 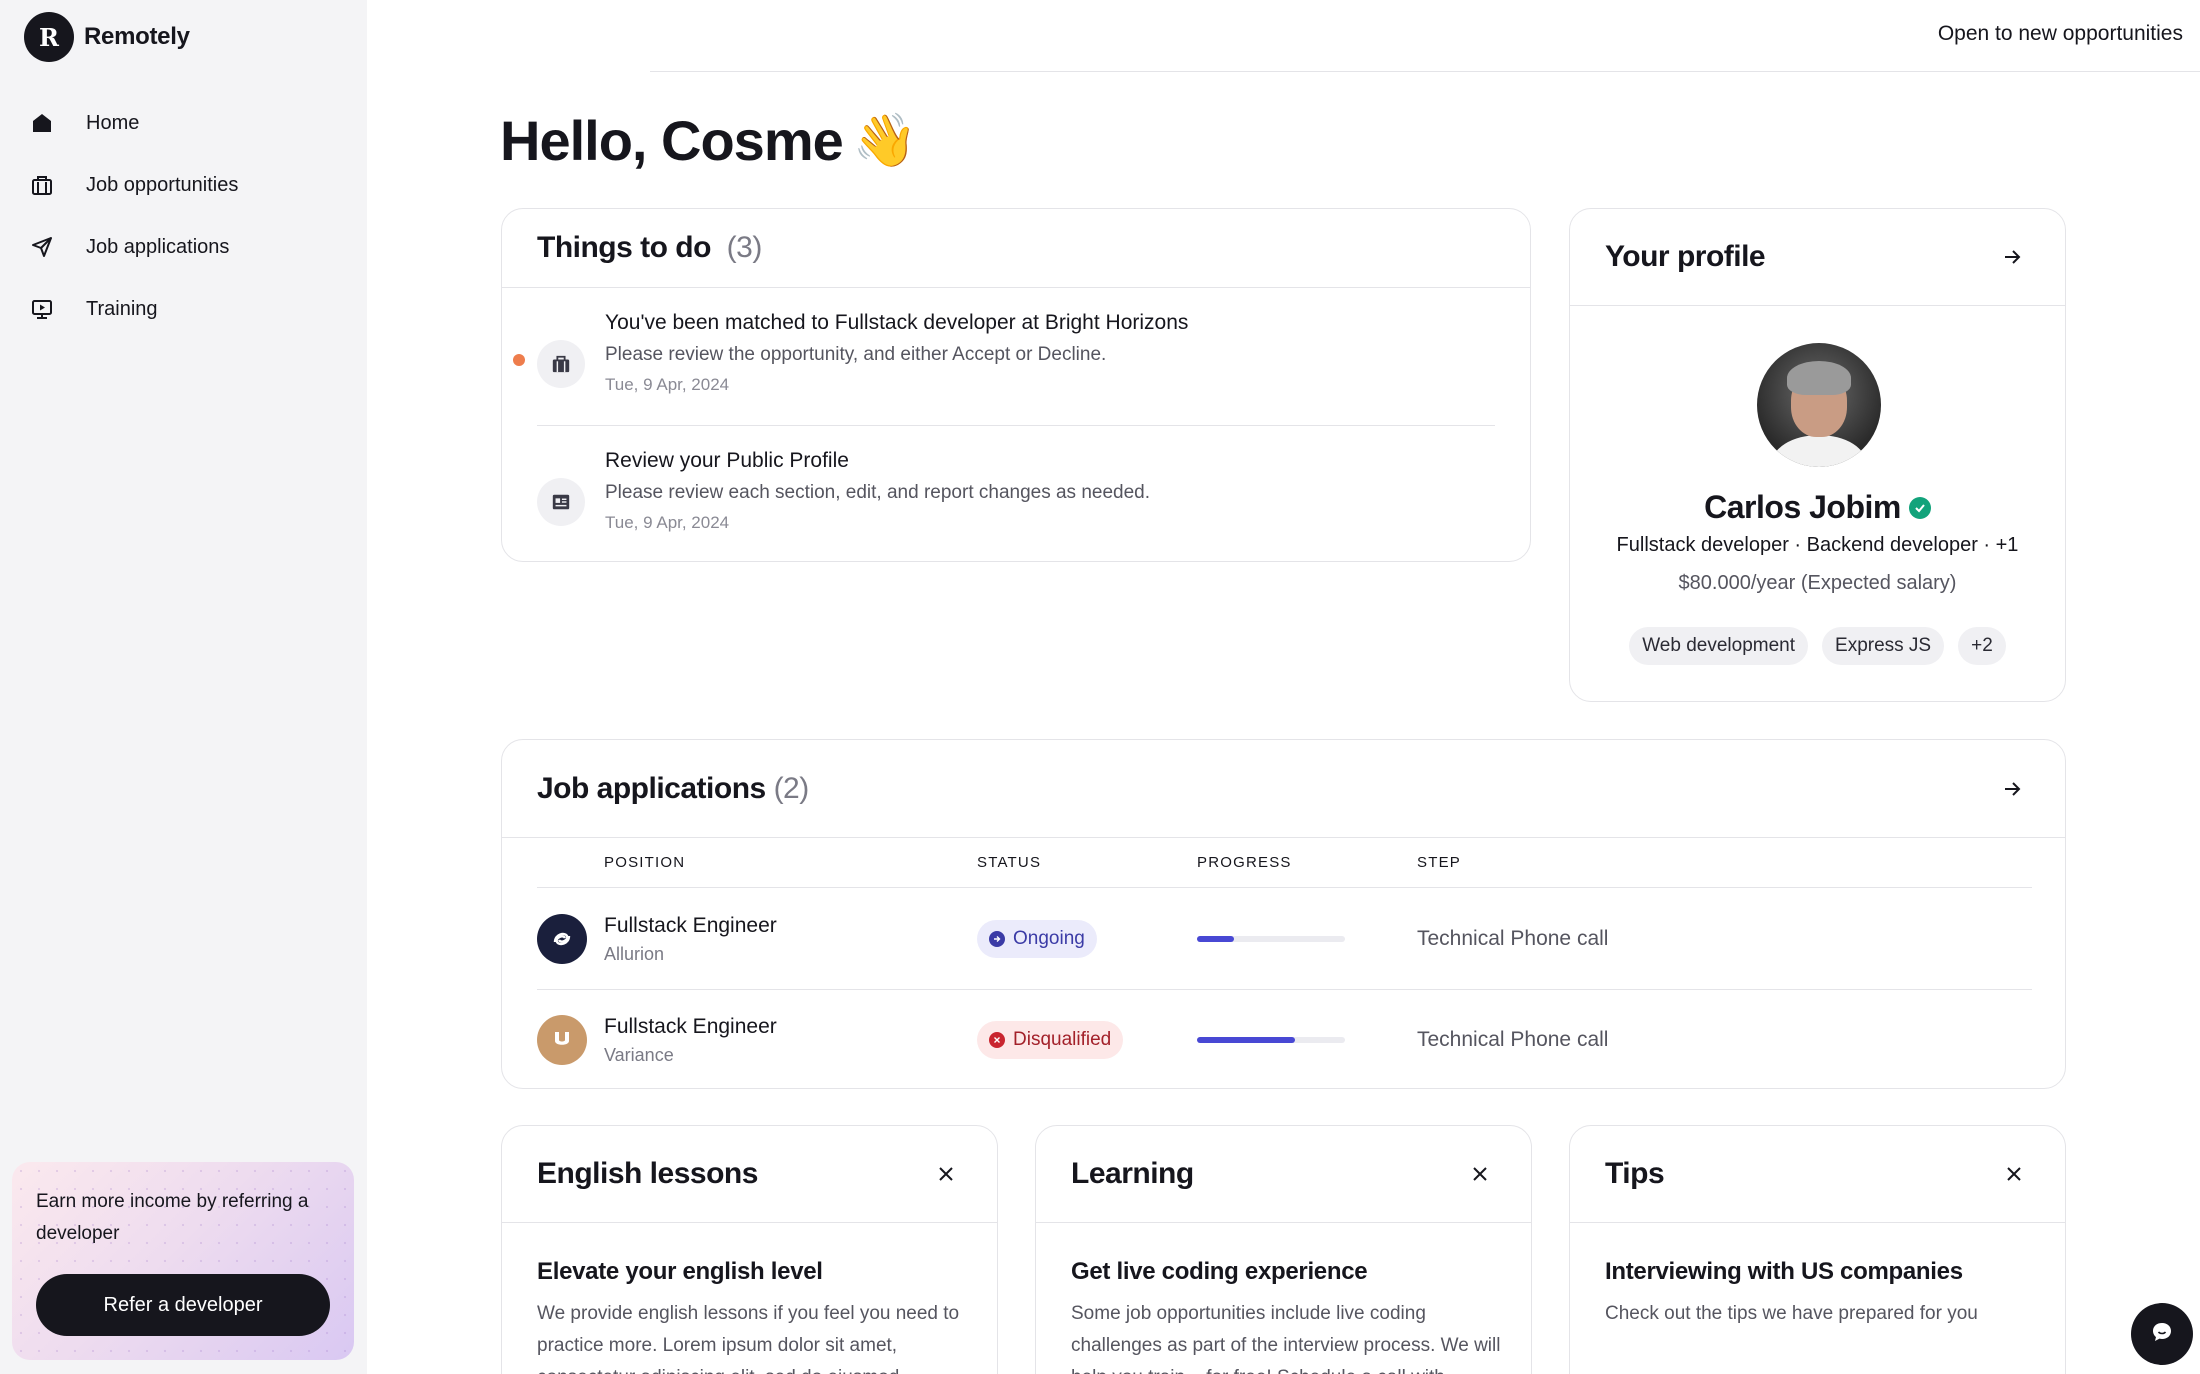 I want to click on column-header-progress: PROGRESS, so click(x=1244, y=862).